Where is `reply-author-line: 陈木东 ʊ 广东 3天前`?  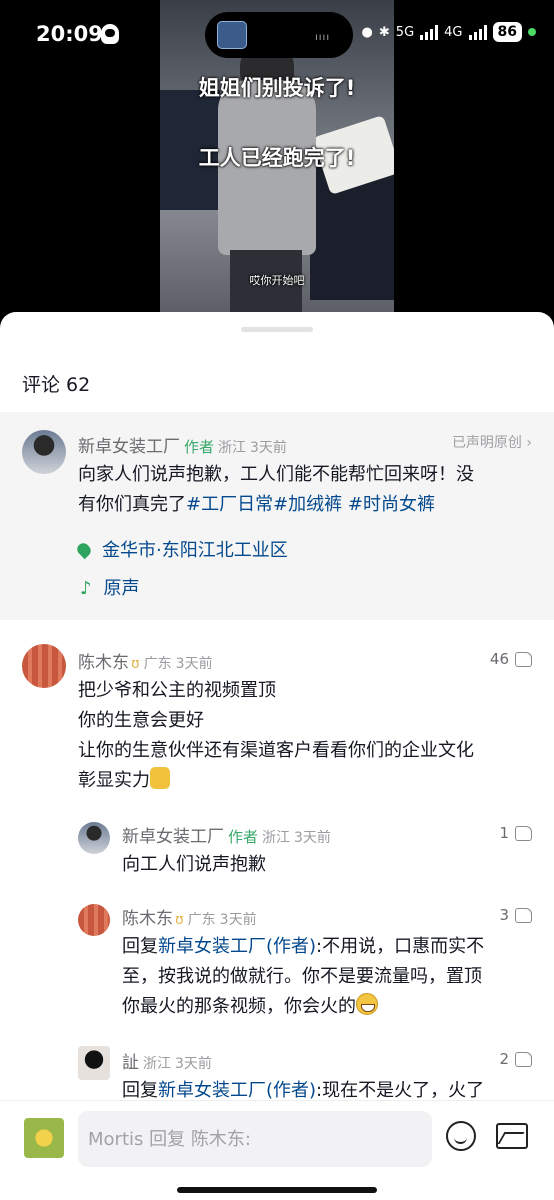
reply-author-line: 陈木东 ʊ 广东 3天前 is located at coordinates (189, 916).